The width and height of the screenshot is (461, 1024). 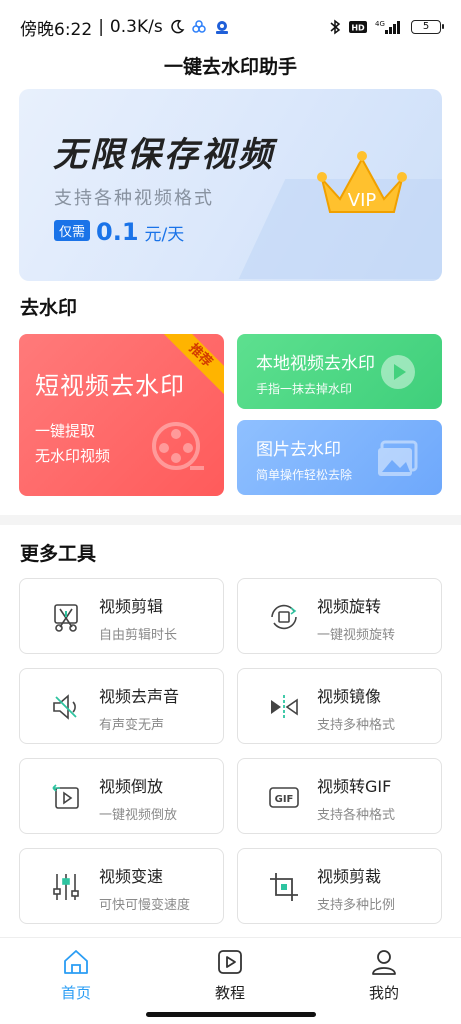 What do you see at coordinates (76, 975) in the screenshot?
I see `nav-home: 首页` at bounding box center [76, 975].